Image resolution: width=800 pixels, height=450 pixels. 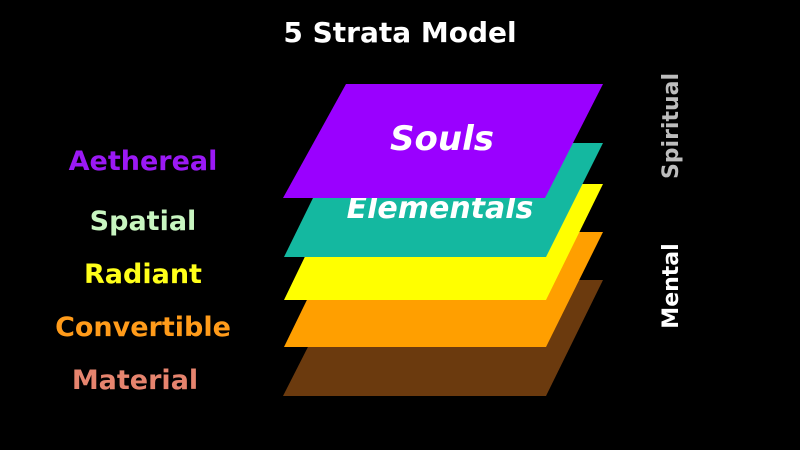 I want to click on diagram-title: 5 Strata Model, so click(x=399, y=32).